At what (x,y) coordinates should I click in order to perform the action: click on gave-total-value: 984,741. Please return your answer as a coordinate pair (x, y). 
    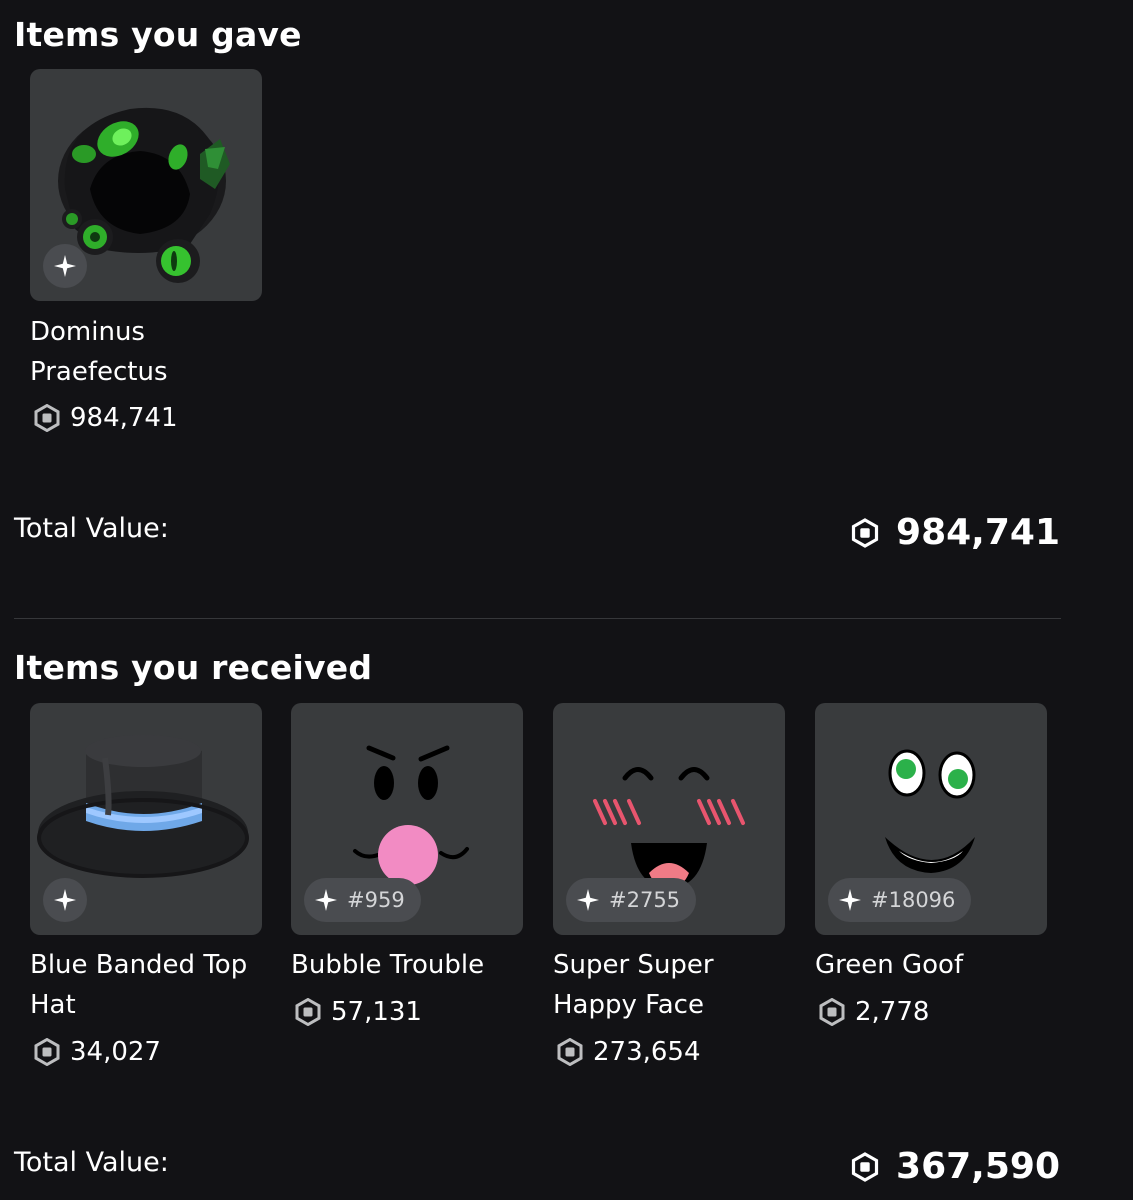
    Looking at the image, I should click on (955, 532).